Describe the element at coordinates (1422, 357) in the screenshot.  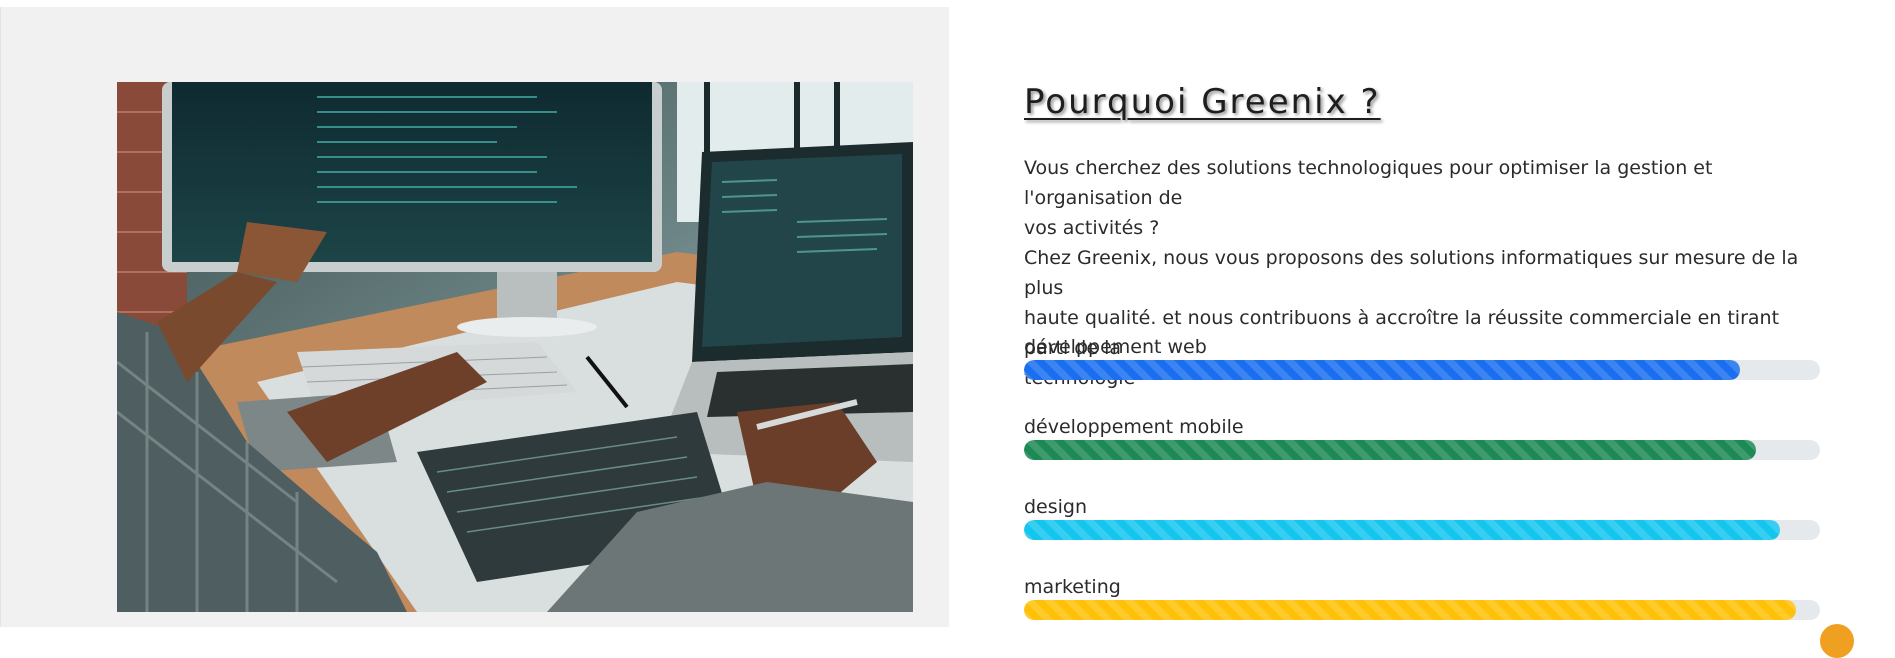
I see `skill-web: dévelppement web` at that location.